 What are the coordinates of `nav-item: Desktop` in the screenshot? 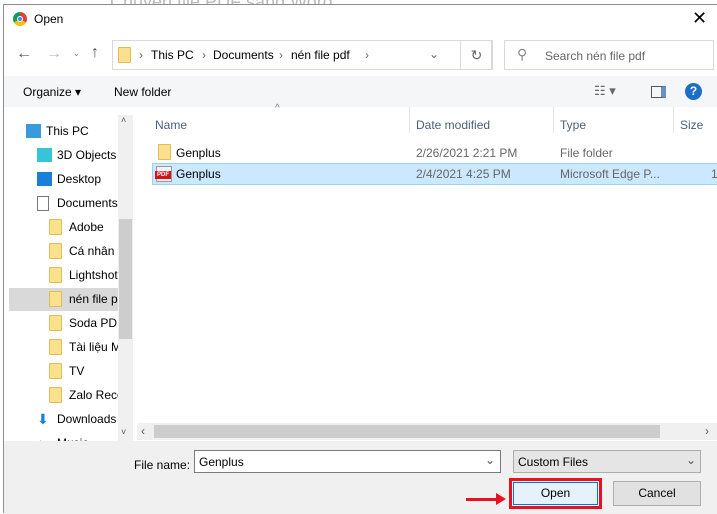 It's located at (63, 179).